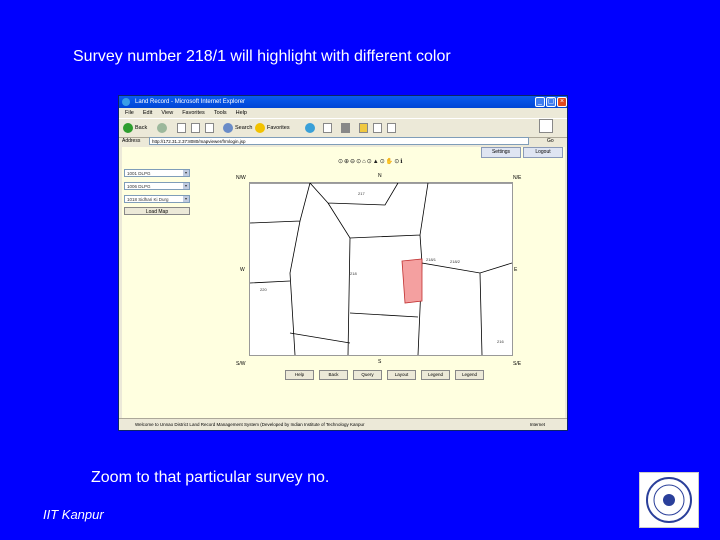 This screenshot has height=540, width=720. What do you see at coordinates (367, 375) in the screenshot?
I see `query-button: Query` at bounding box center [367, 375].